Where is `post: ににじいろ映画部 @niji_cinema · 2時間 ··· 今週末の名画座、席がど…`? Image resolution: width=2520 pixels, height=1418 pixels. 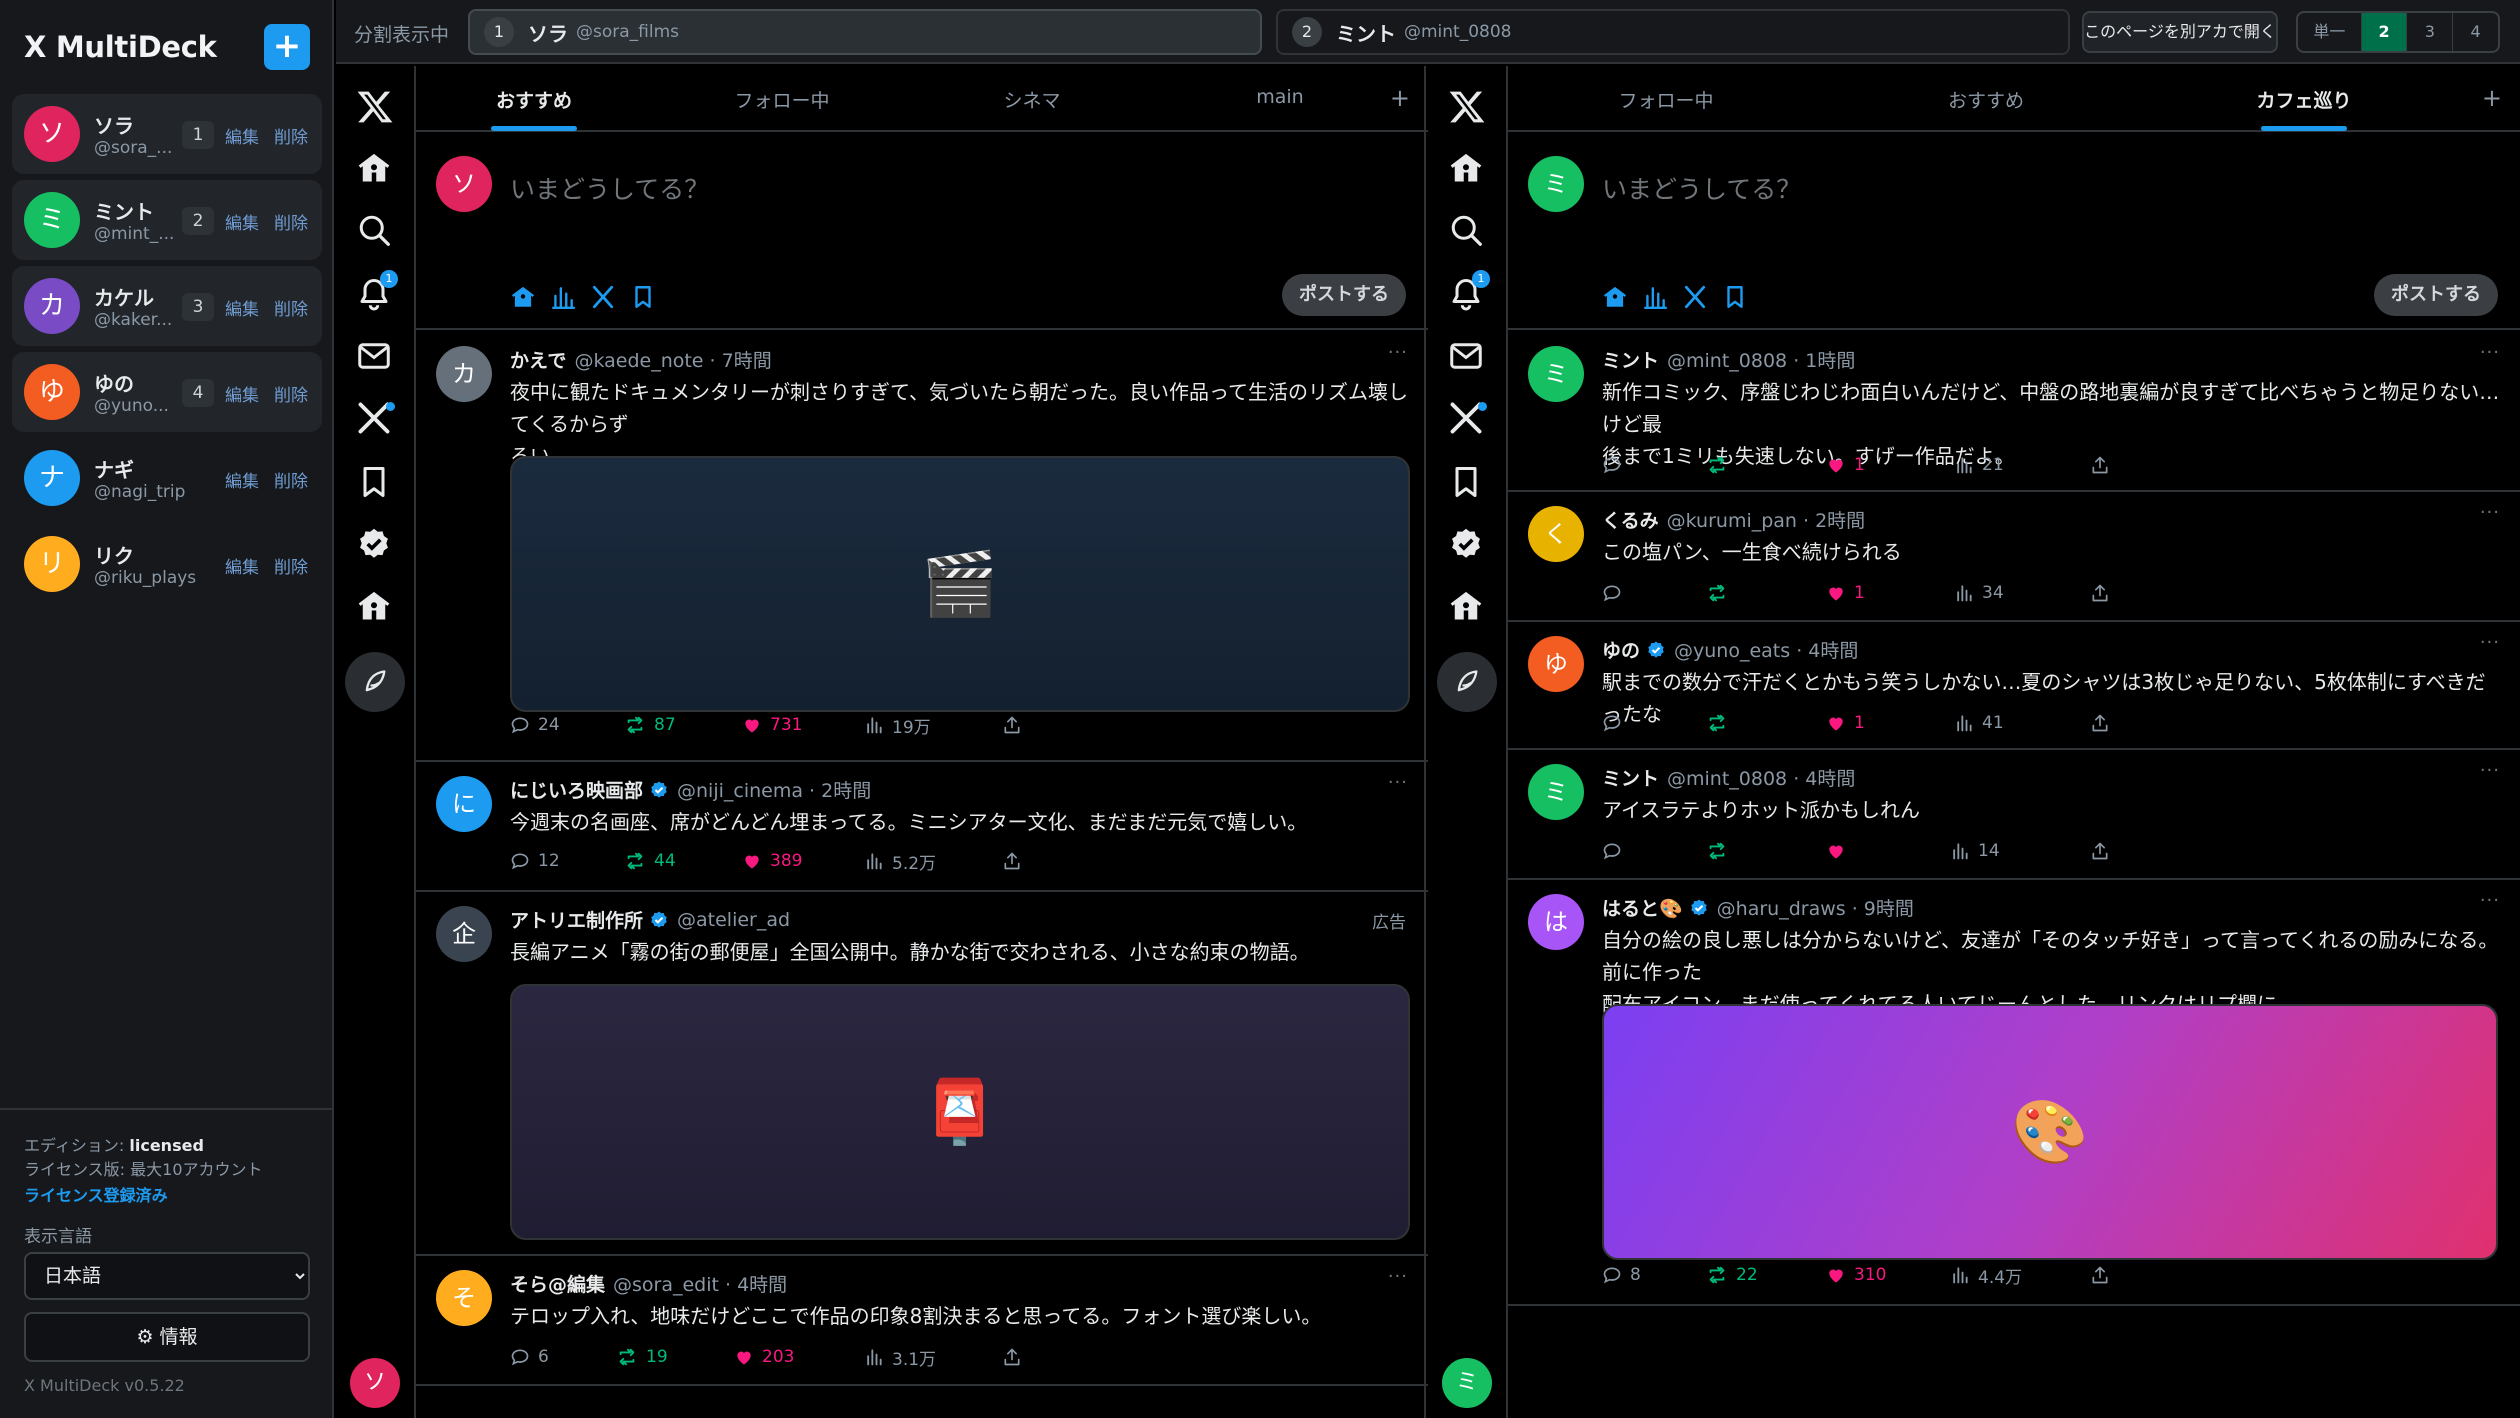
post: ににじいろ映画部 @niji_cinema · 2時間 ··· 今週末の名画座、席がど… is located at coordinates (922, 827).